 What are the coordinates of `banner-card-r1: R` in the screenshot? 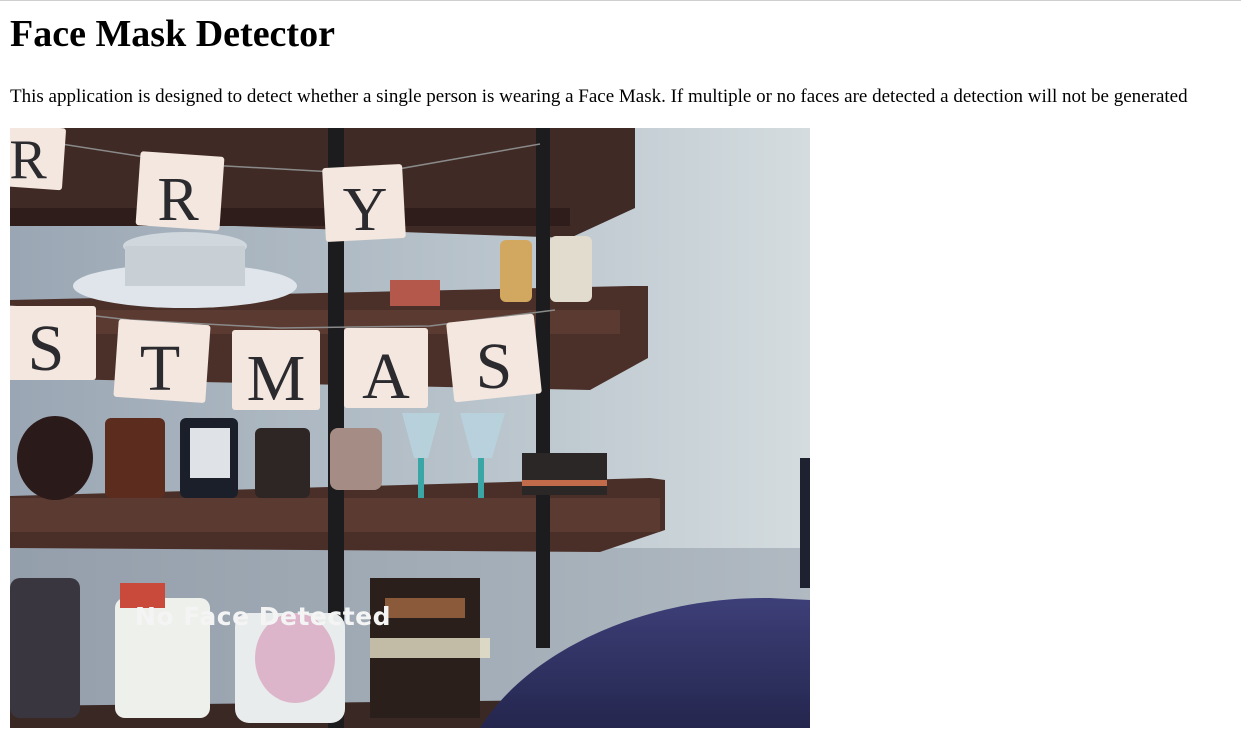 It's located at (38, 159).